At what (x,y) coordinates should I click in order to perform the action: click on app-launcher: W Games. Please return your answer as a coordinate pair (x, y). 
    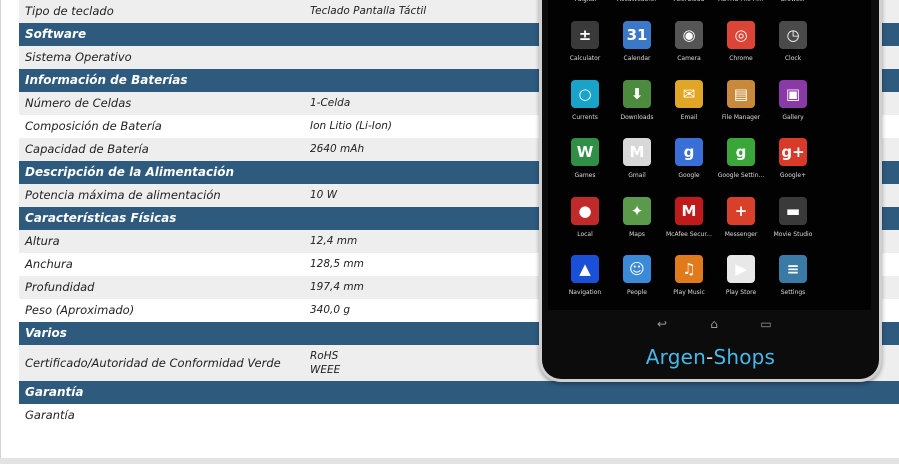
    Looking at the image, I should click on (585, 164).